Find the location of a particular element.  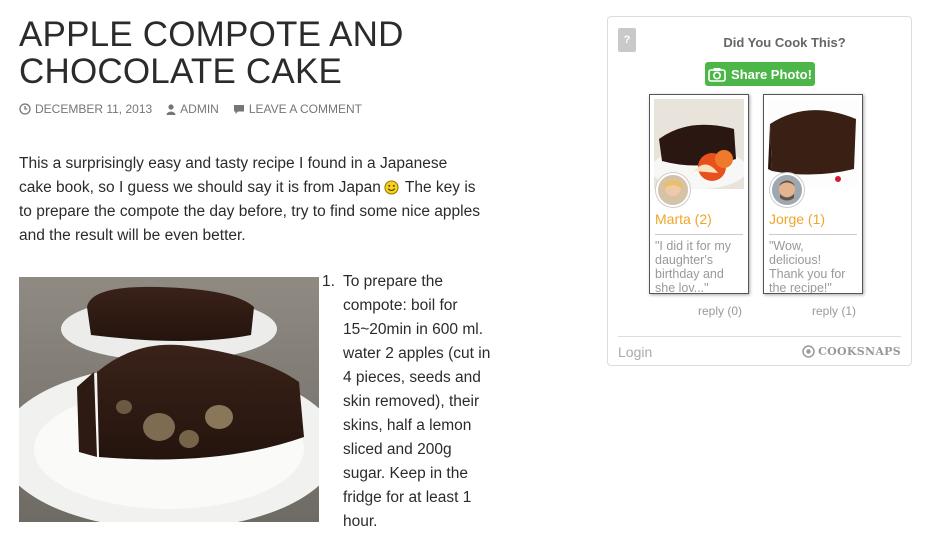

leave-comment-label: LEAVE A COMMENT is located at coordinates (305, 109).